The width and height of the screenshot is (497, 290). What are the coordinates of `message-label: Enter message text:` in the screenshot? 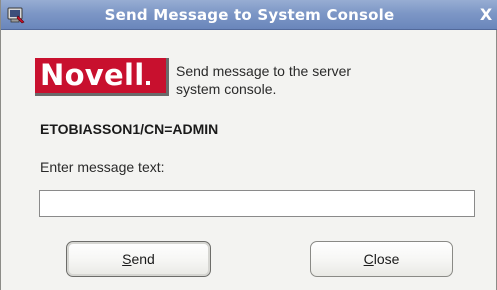 It's located at (102, 167).